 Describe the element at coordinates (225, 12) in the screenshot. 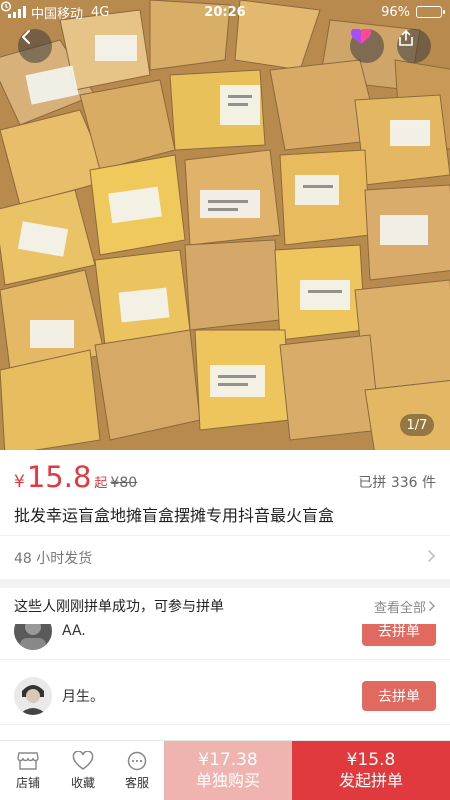

I see `status-bar: 中国移动 4G 20:26 96%` at that location.